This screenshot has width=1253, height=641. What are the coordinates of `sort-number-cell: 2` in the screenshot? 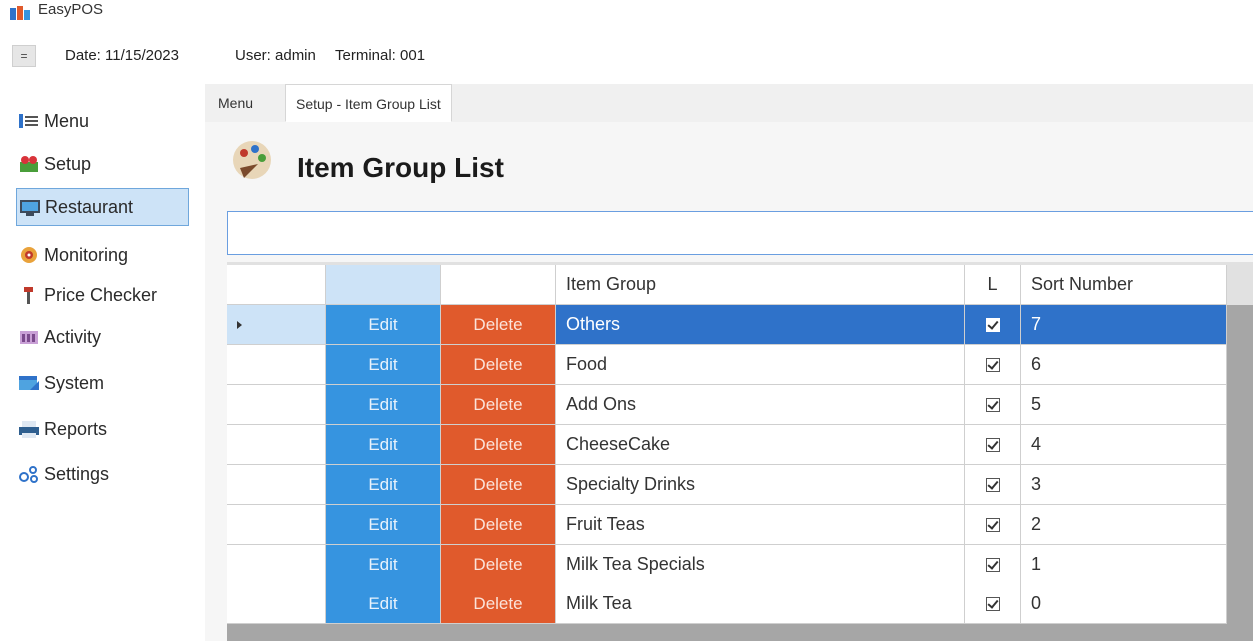 It's located at (1124, 525).